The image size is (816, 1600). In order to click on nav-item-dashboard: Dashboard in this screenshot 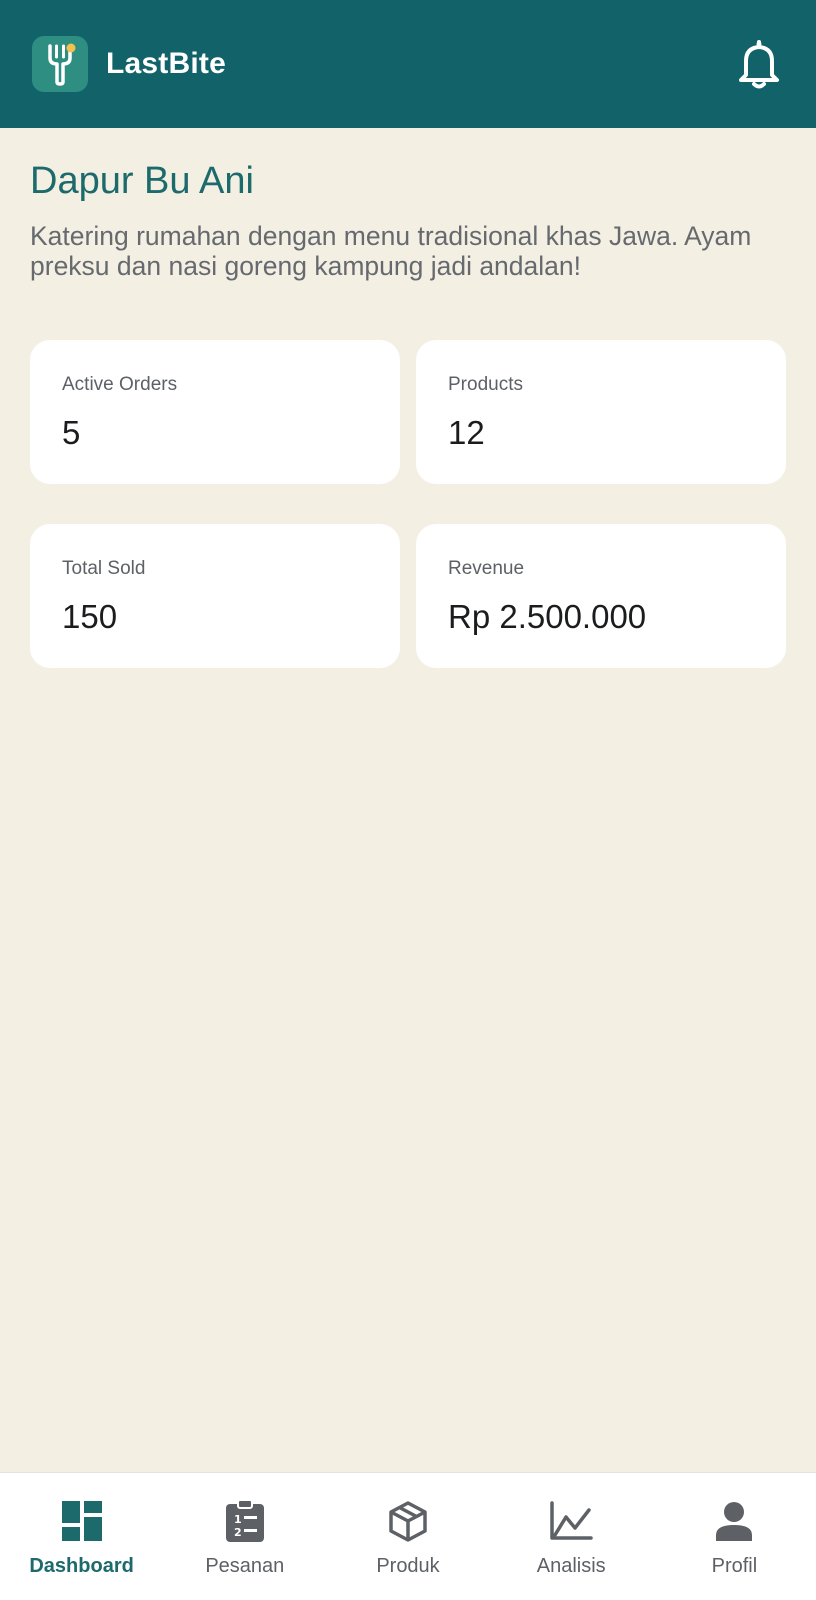, I will do `click(81, 1536)`.